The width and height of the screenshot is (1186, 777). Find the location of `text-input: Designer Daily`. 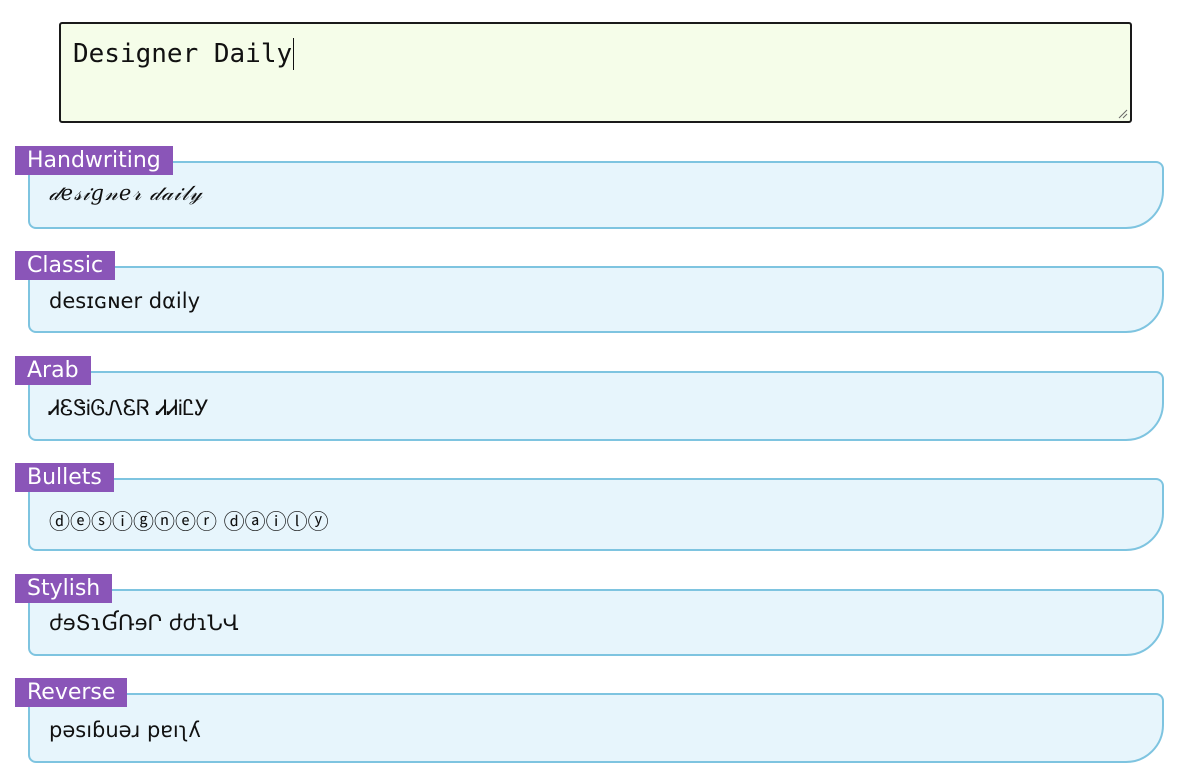

text-input: Designer Daily is located at coordinates (595, 72).